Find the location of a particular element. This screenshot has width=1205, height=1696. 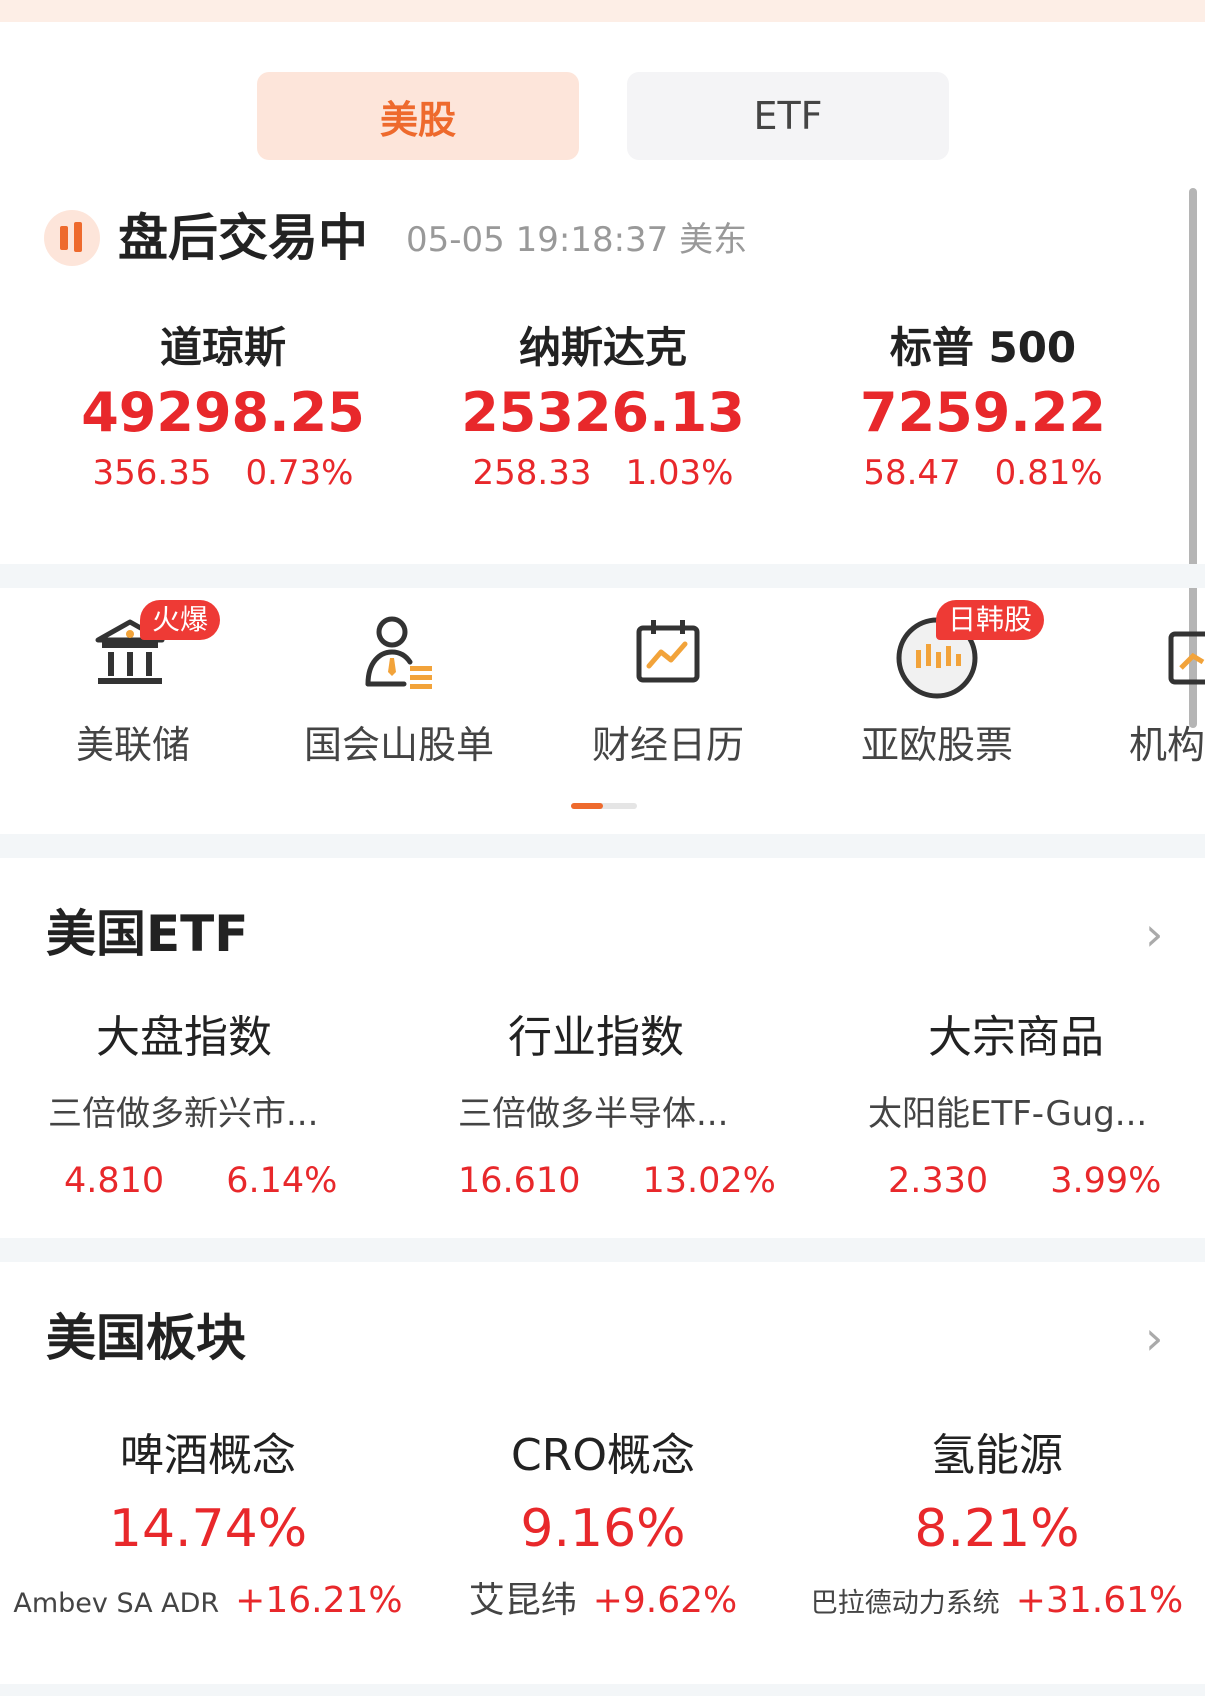

sector-leader: 艾昆纬 +9.62% is located at coordinates (603, 1604).